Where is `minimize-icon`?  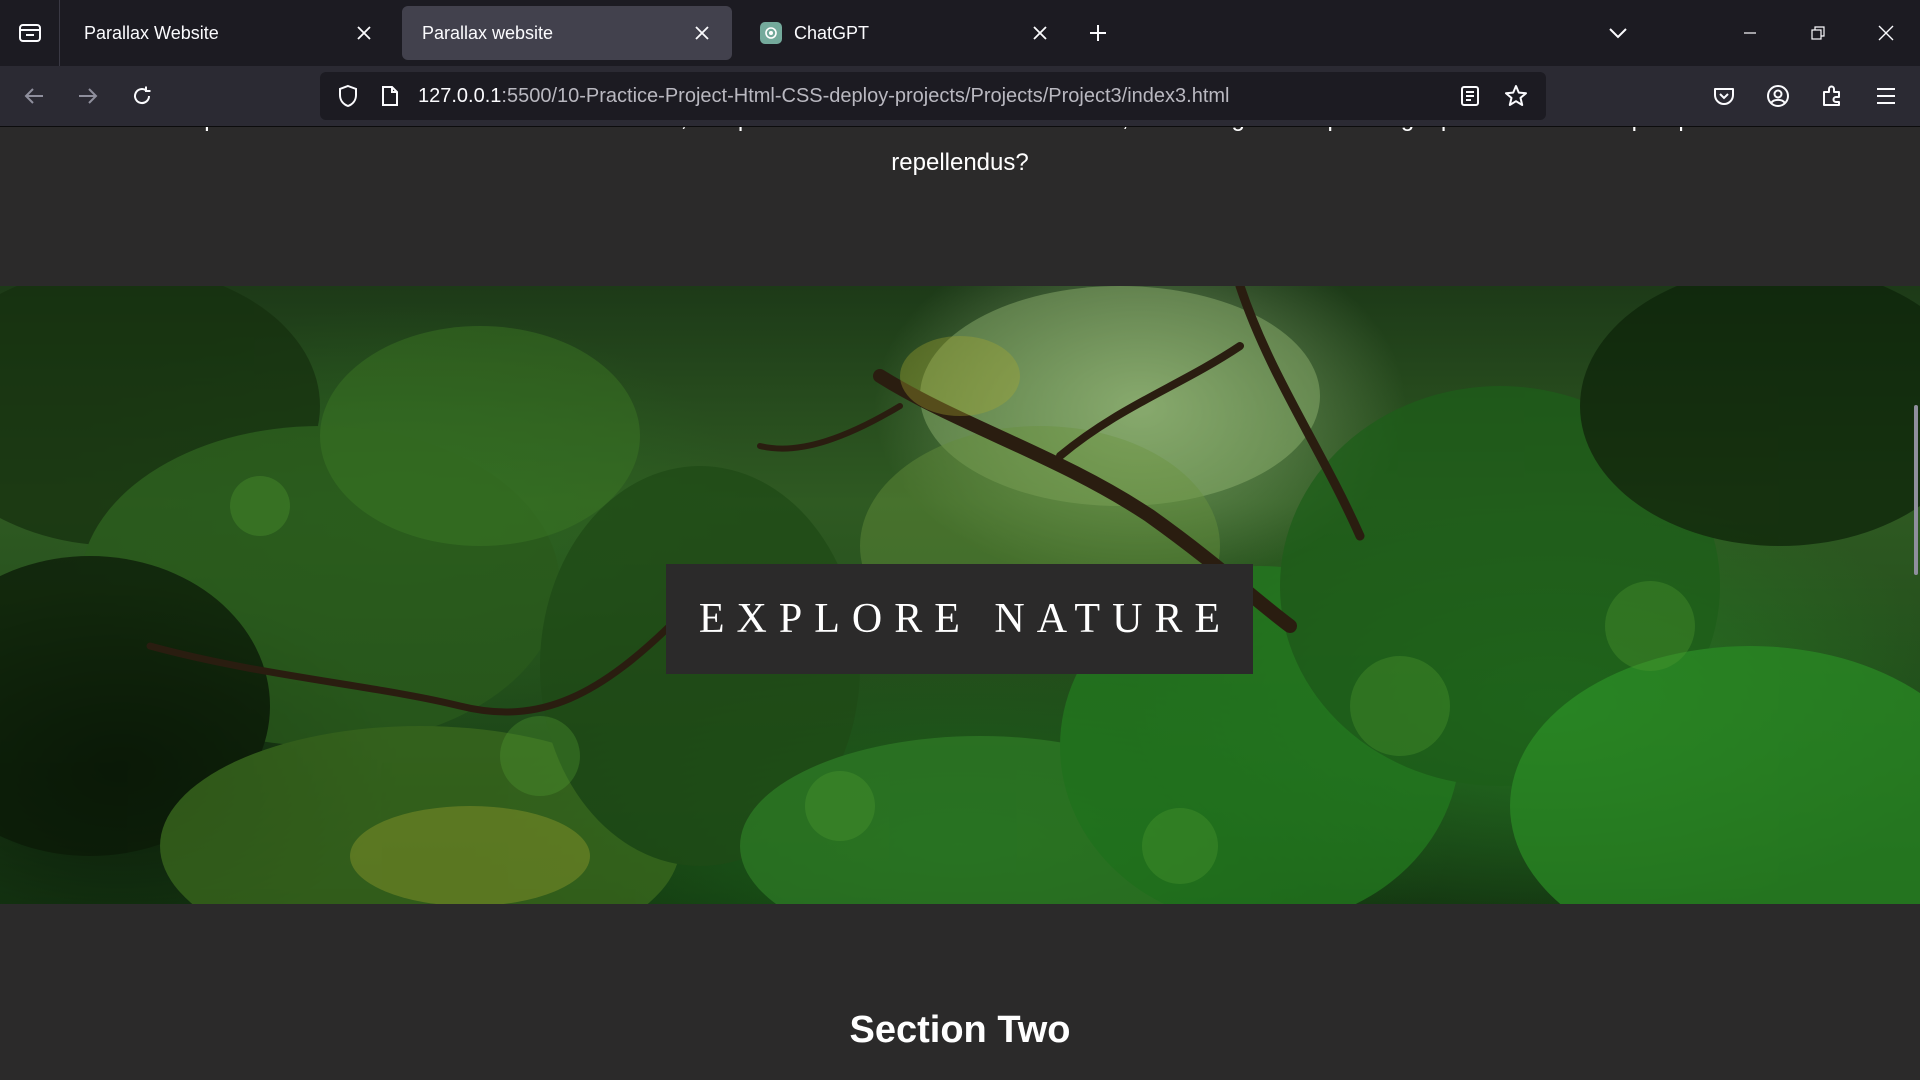
minimize-icon is located at coordinates (1750, 33).